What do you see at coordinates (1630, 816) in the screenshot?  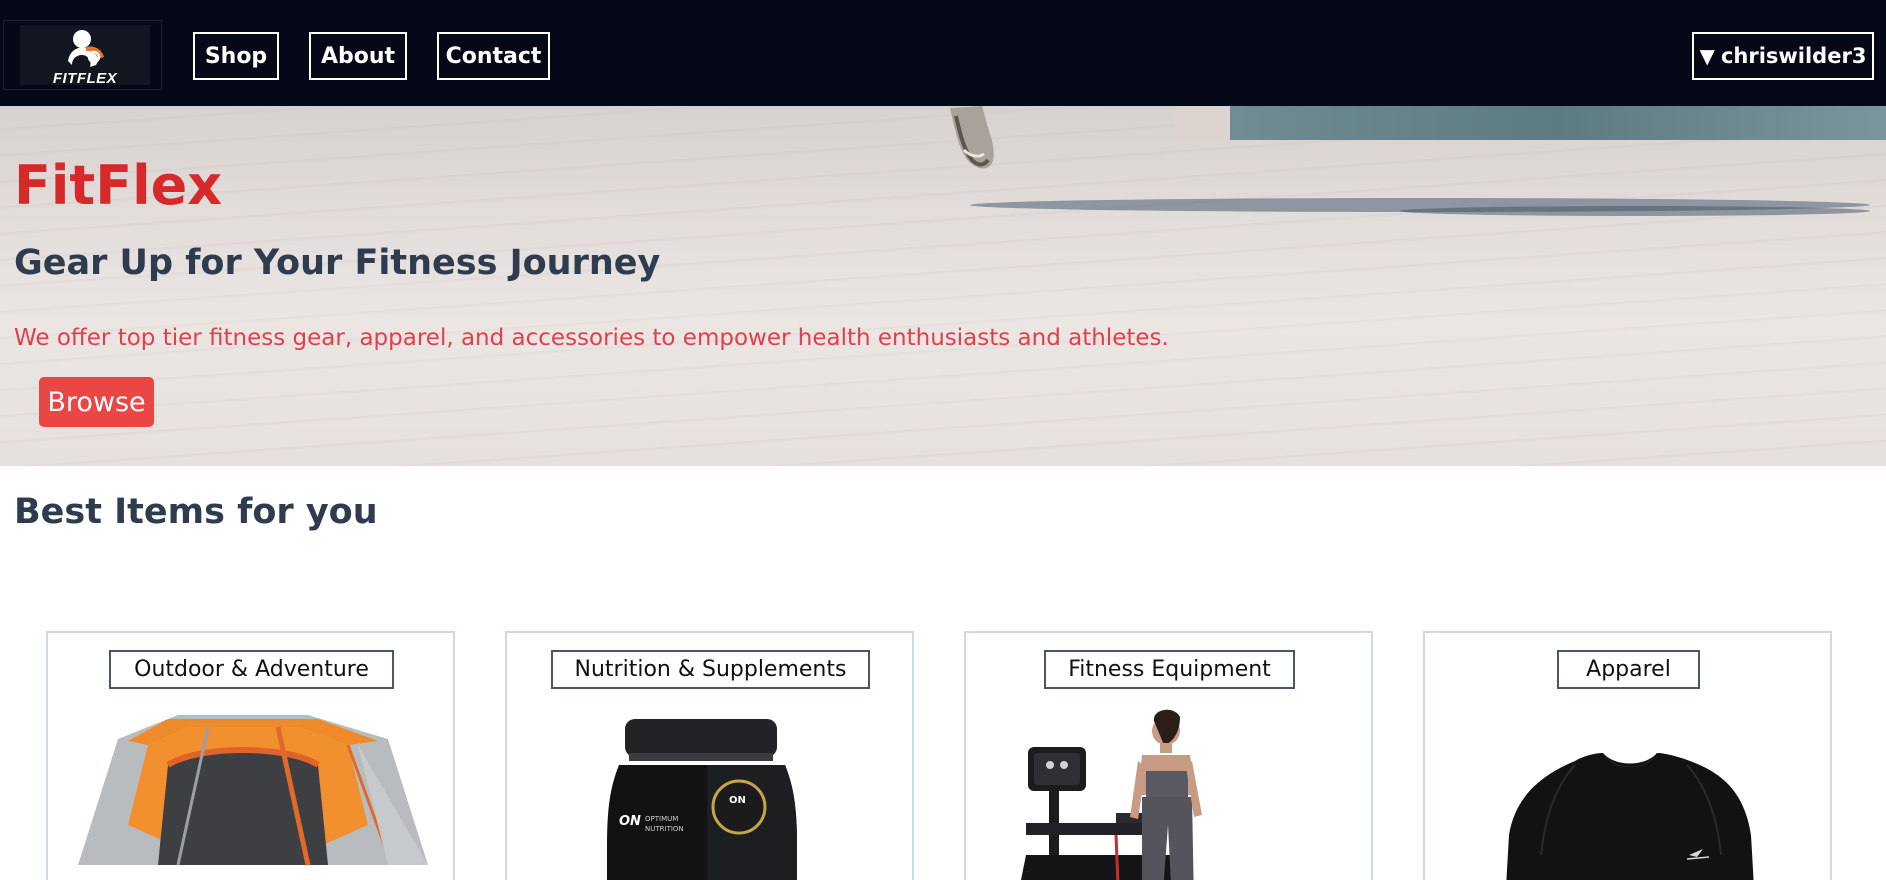 I see `tshirt-icon` at bounding box center [1630, 816].